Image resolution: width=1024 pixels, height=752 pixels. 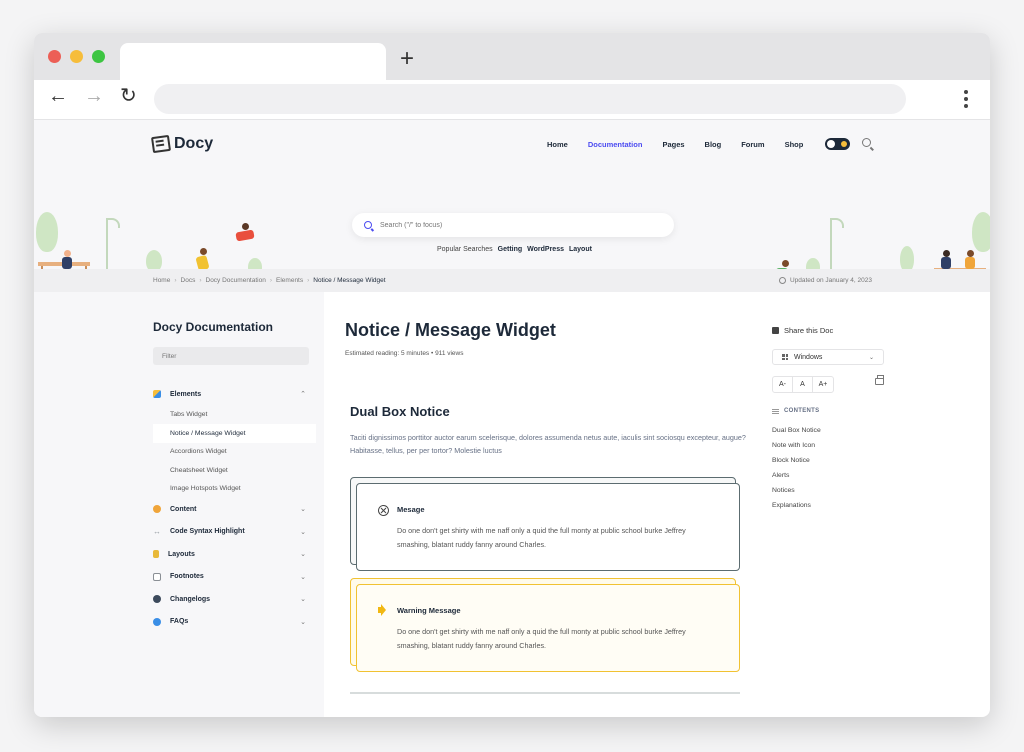 I want to click on updated-date: Updated on January 4, 2023, so click(x=825, y=280).